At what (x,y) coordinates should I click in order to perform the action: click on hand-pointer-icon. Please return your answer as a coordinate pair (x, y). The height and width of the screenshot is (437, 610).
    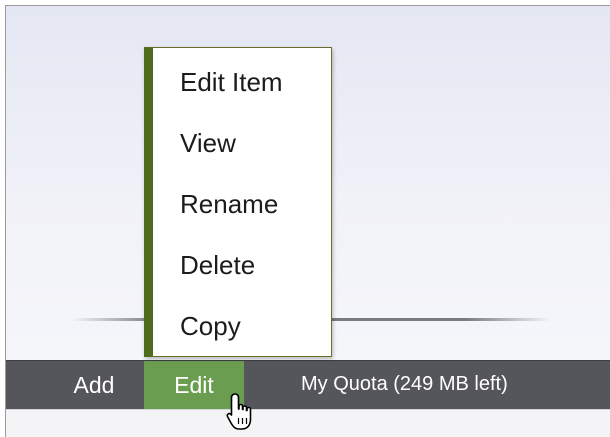
    Looking at the image, I should click on (239, 411).